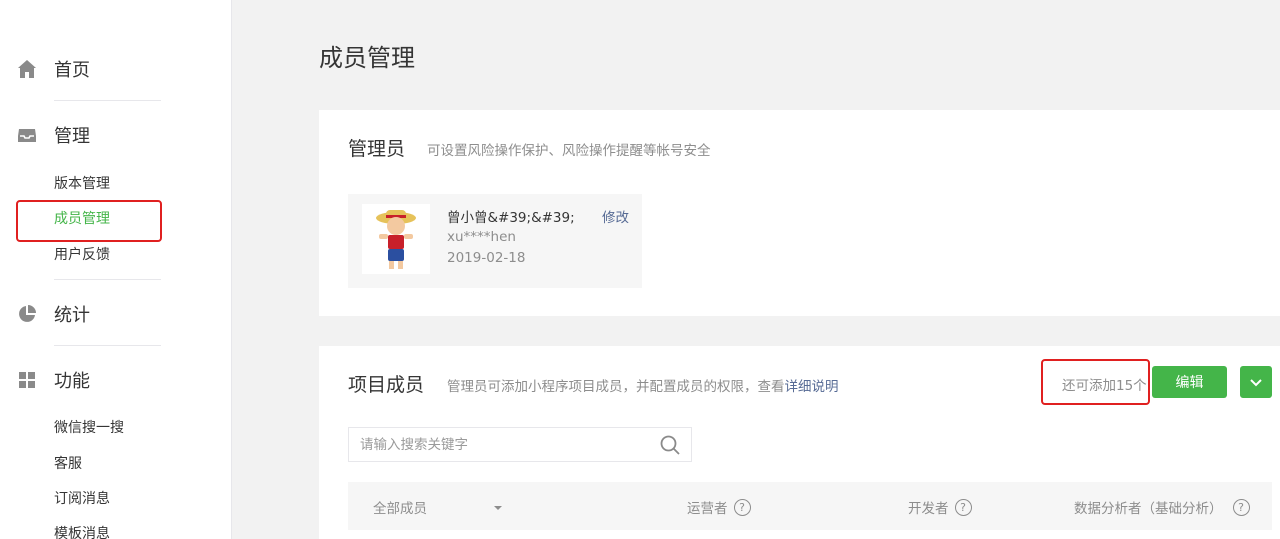 The image size is (1280, 539). Describe the element at coordinates (68, 464) in the screenshot. I see `sidebar-item-customer-service: 客服` at that location.